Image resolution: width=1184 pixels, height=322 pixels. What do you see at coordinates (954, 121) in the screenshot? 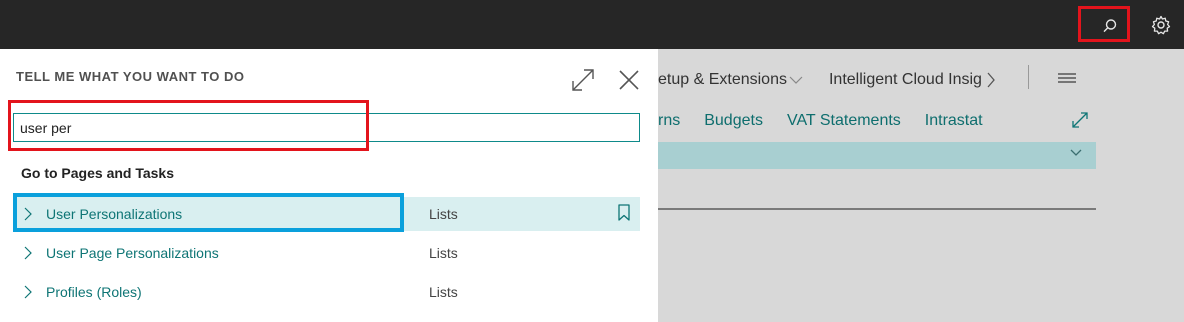
I see `tab-intrastat: Intrastat` at bounding box center [954, 121].